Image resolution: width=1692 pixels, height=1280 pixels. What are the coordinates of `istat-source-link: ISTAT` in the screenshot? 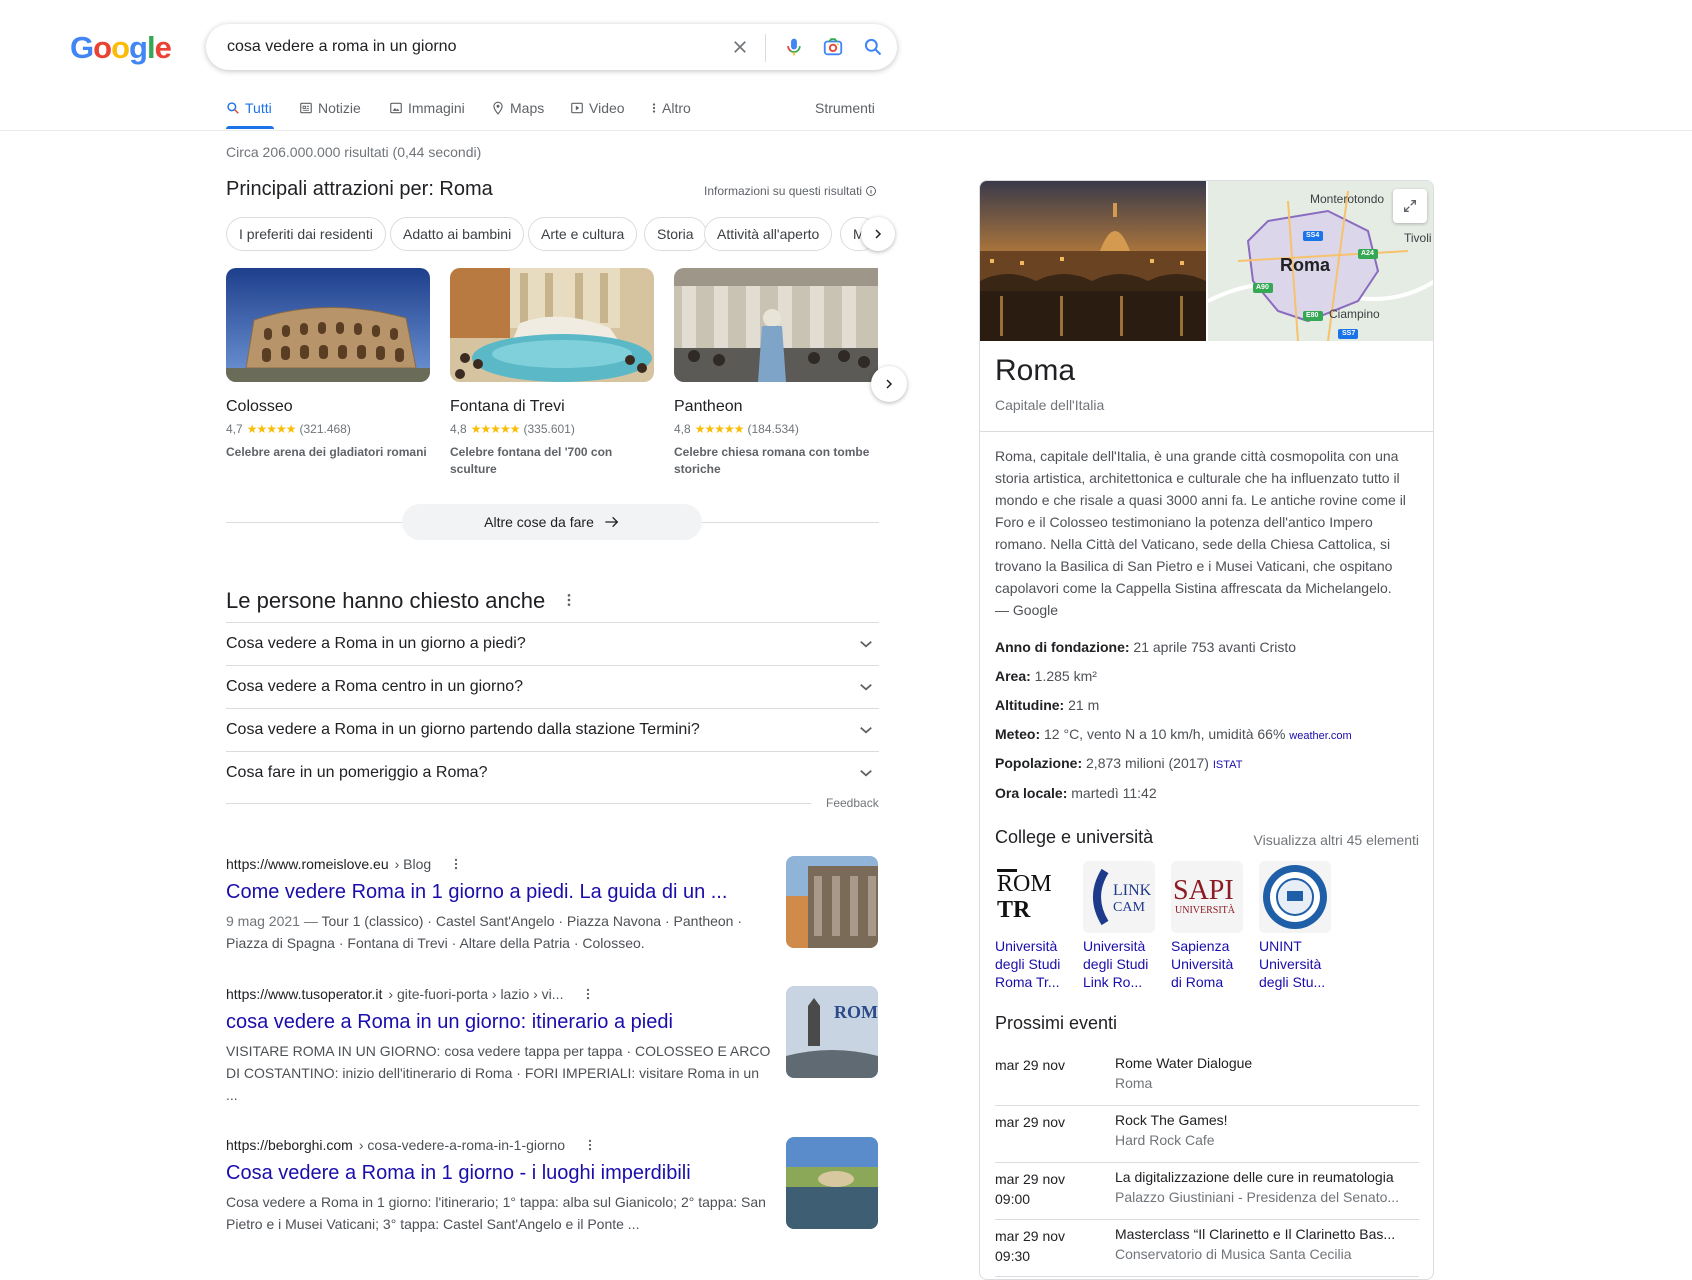 It's located at (1228, 765).